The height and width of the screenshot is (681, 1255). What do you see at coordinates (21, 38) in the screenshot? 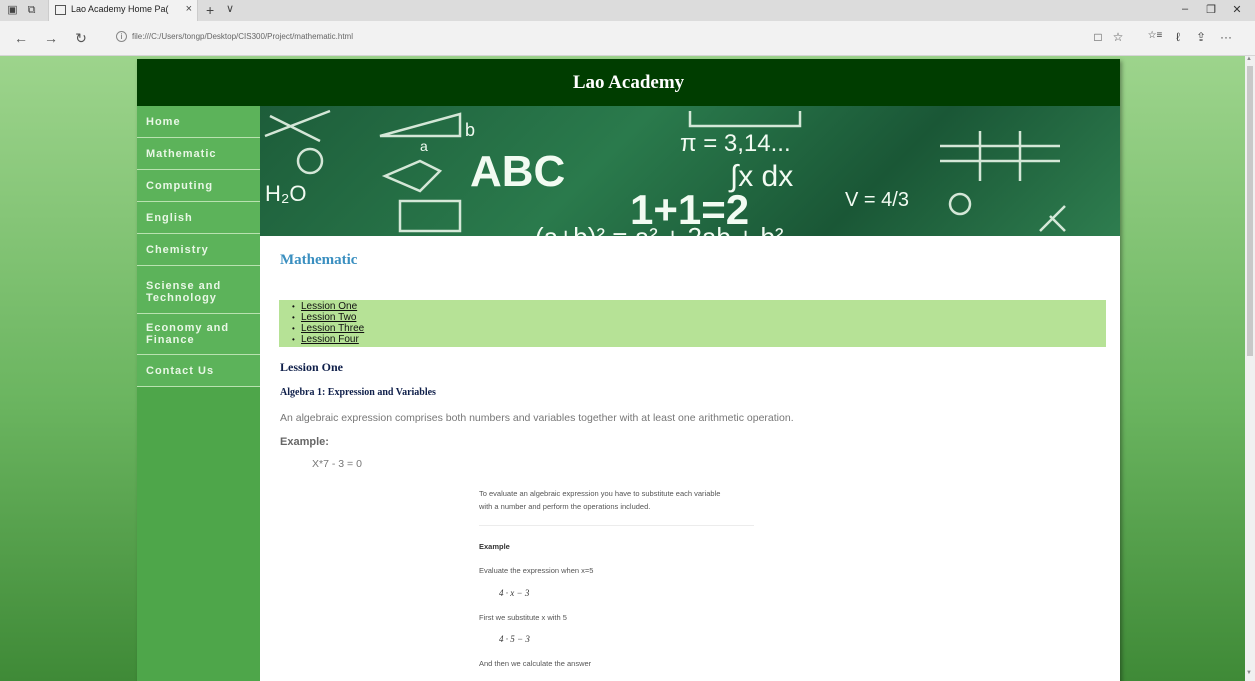
I see `back-icon: ←` at bounding box center [21, 38].